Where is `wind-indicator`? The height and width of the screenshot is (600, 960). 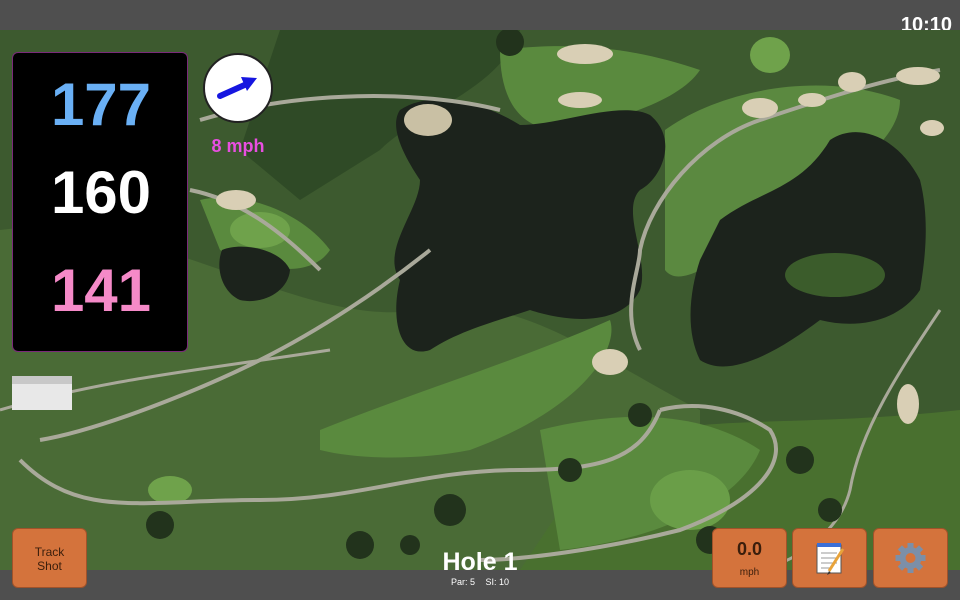
wind-indicator is located at coordinates (238, 88).